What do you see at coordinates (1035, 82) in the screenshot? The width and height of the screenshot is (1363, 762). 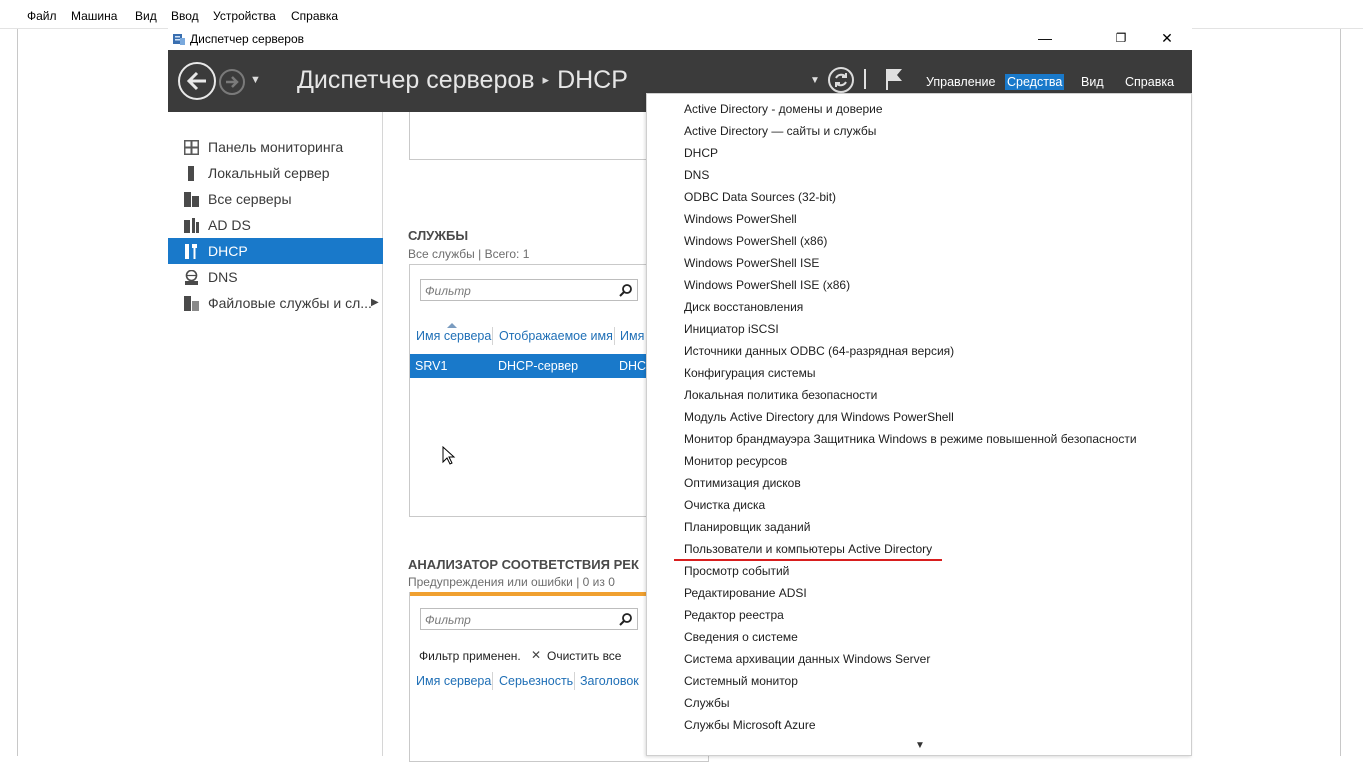 I see `menu-tools: Средства` at bounding box center [1035, 82].